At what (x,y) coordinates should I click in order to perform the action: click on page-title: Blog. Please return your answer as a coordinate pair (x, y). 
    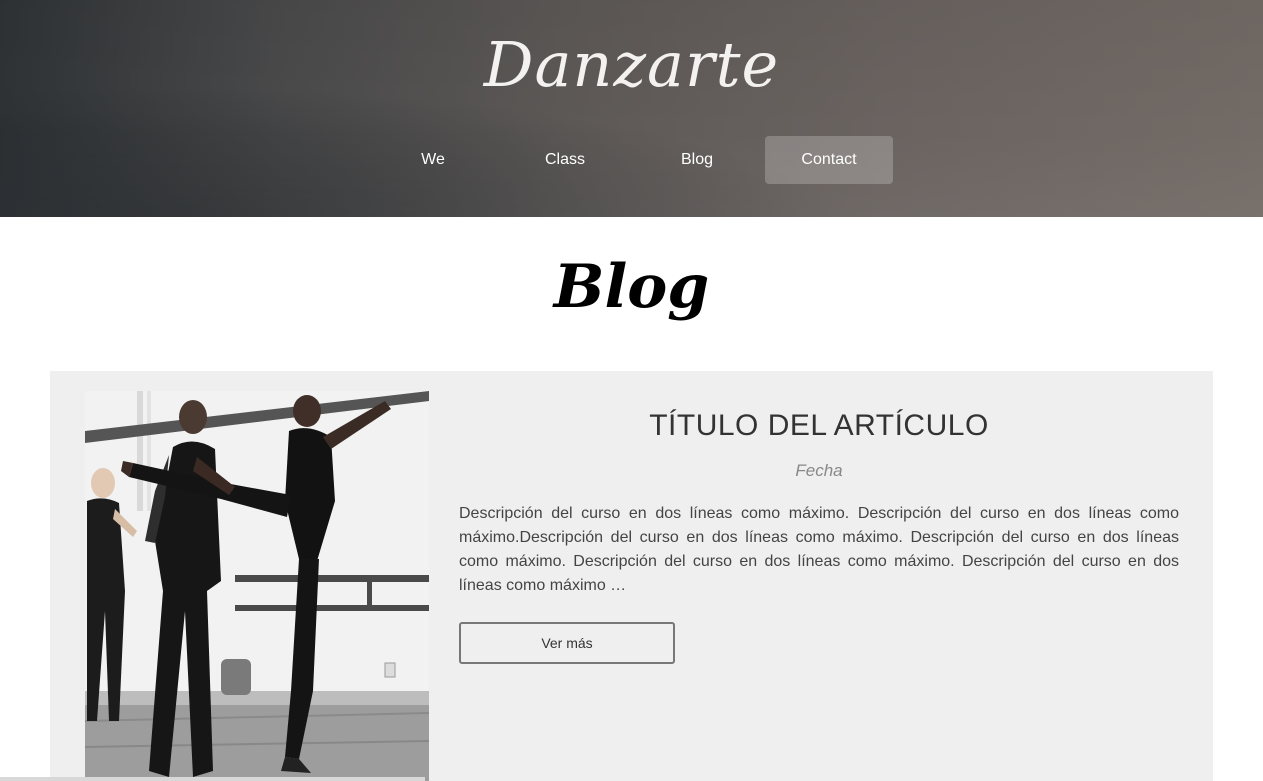
    Looking at the image, I should click on (631, 287).